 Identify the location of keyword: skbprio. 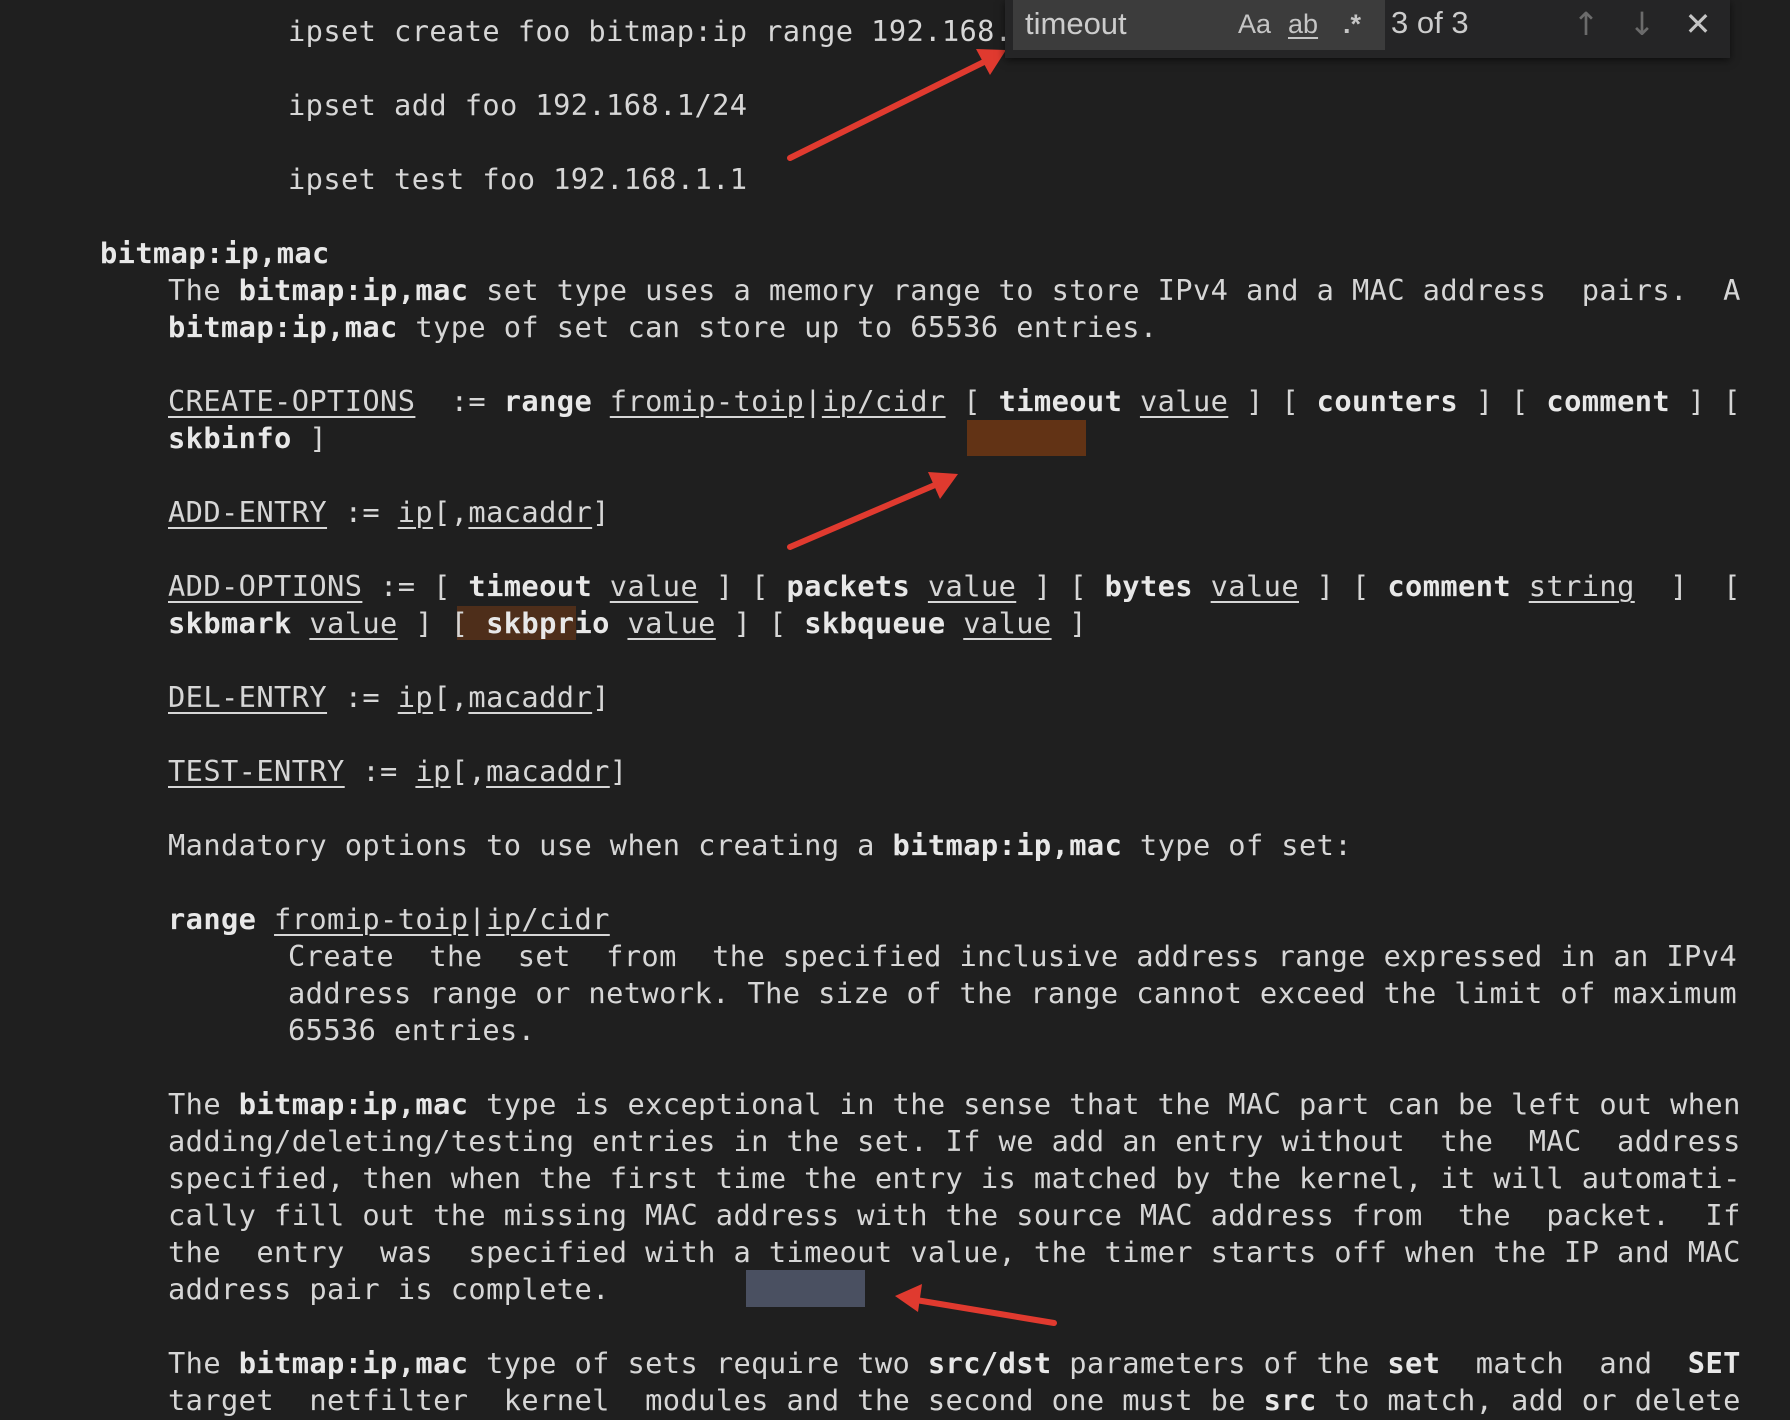
(548, 623).